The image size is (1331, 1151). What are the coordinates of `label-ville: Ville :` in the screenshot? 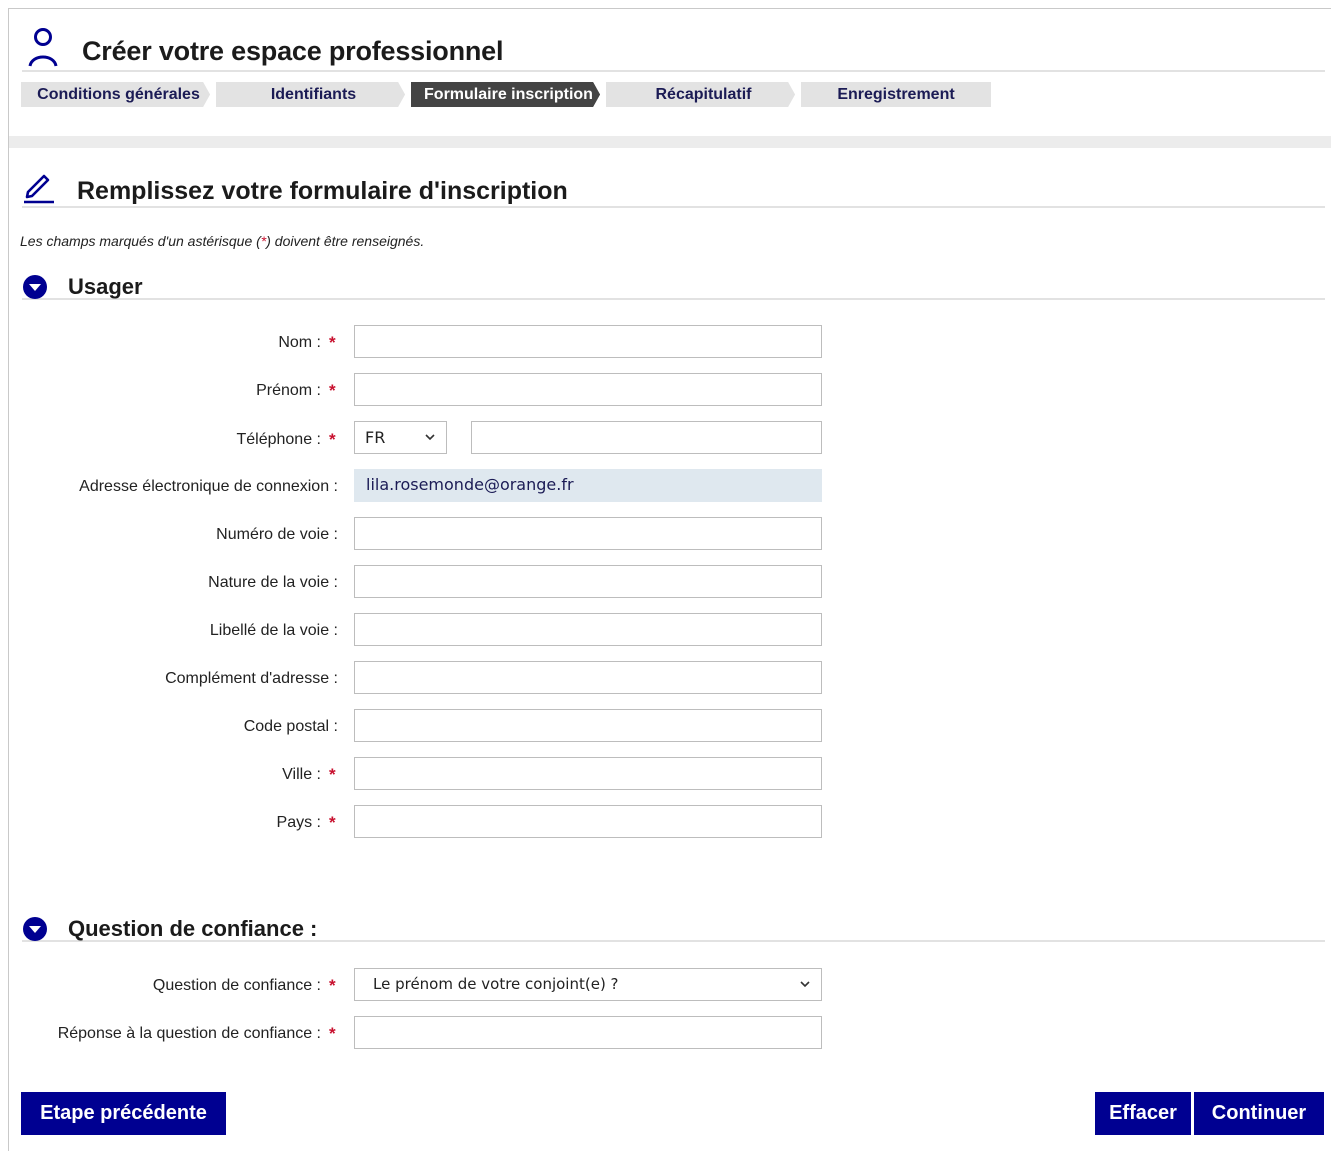 It's located at (301, 774).